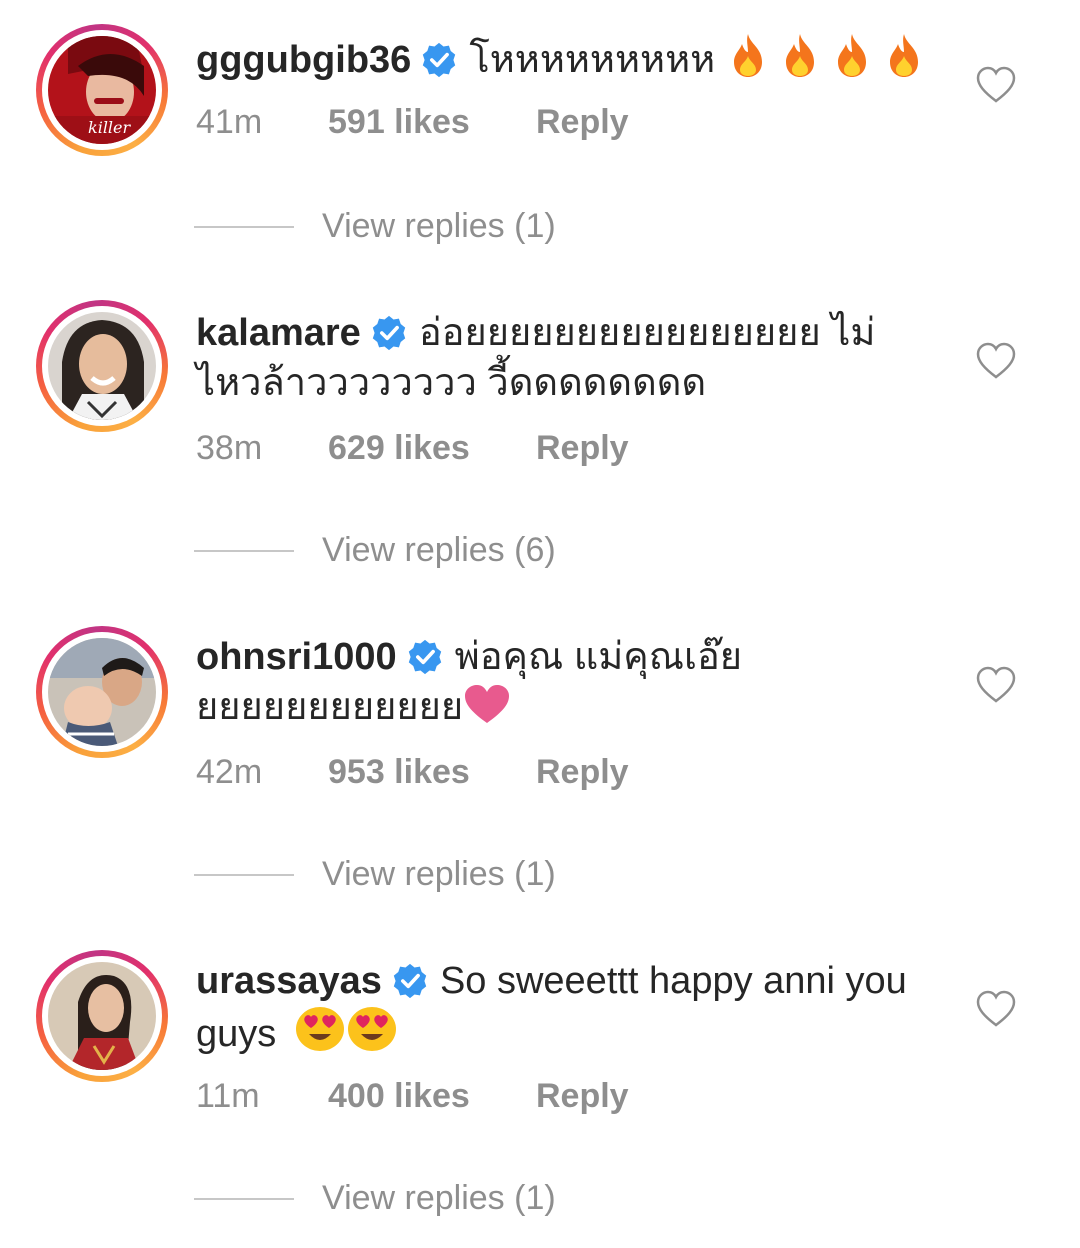  What do you see at coordinates (229, 448) in the screenshot?
I see `comment-time: 38m` at bounding box center [229, 448].